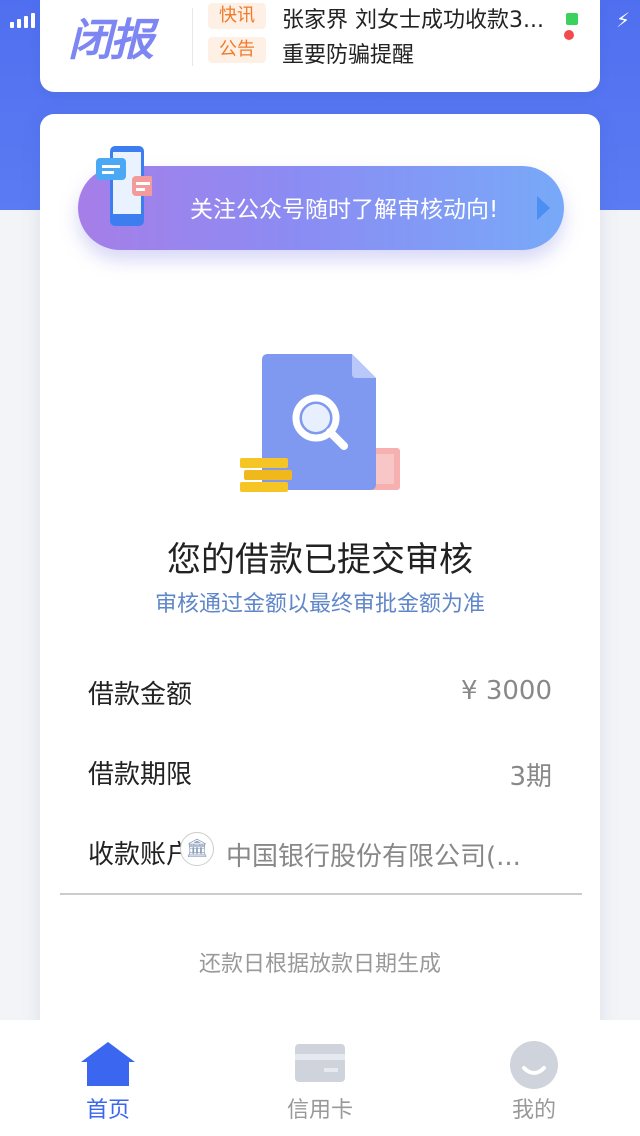  I want to click on loan-term-value: 3期, so click(530, 777).